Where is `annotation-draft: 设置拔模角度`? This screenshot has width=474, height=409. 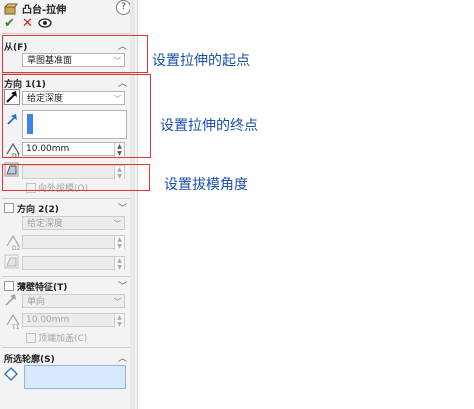
annotation-draft: 设置拔模角度 is located at coordinates (206, 185).